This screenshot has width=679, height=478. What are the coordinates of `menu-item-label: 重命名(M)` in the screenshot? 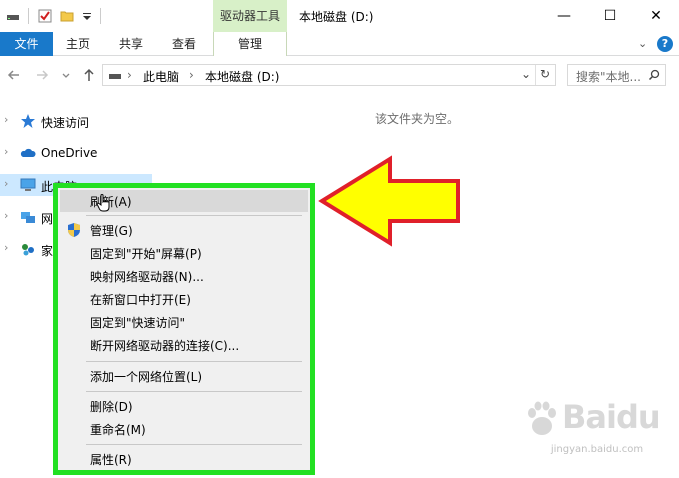 It's located at (118, 430).